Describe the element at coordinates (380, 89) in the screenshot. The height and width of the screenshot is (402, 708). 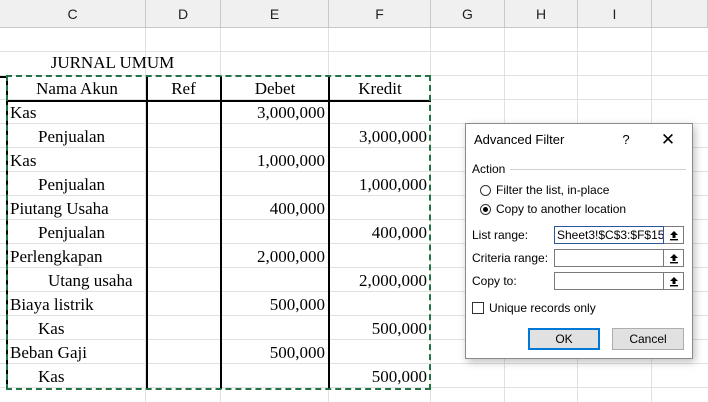
I see `table-header-cell: Kredit` at that location.